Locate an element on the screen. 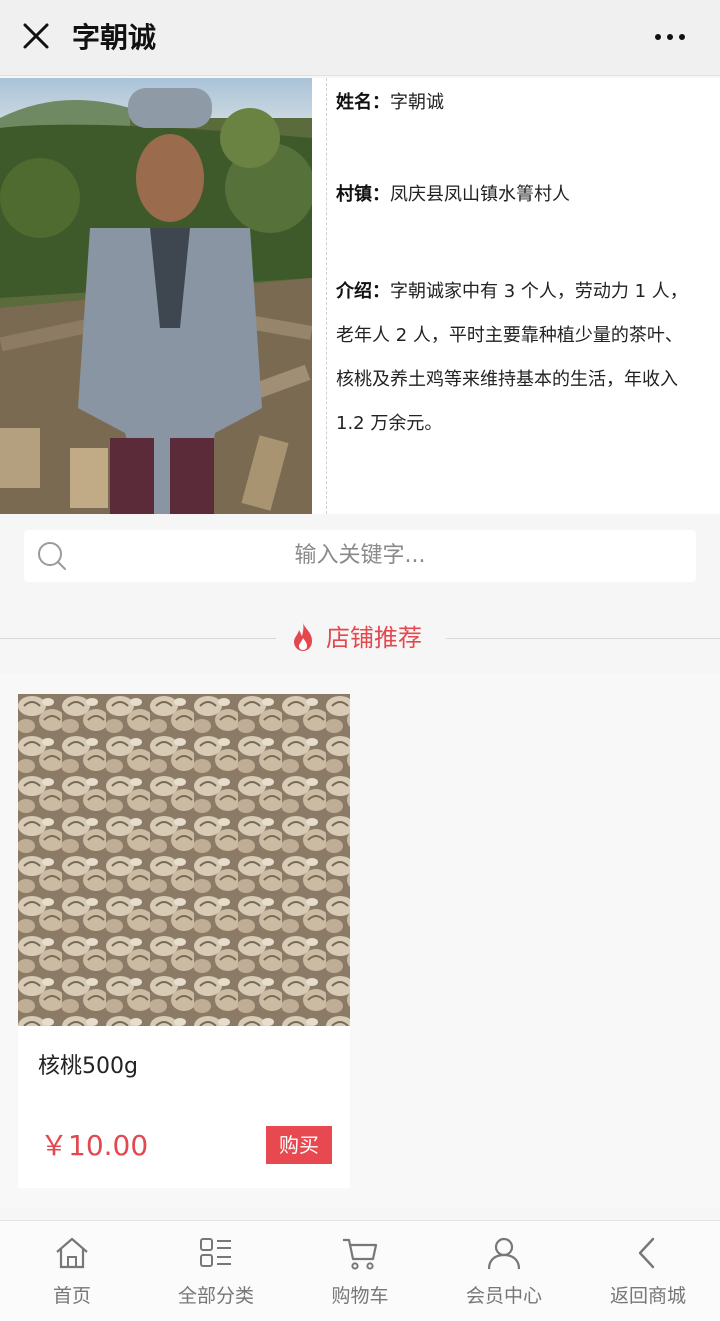  top-bar: 字朝诚 is located at coordinates (360, 38).